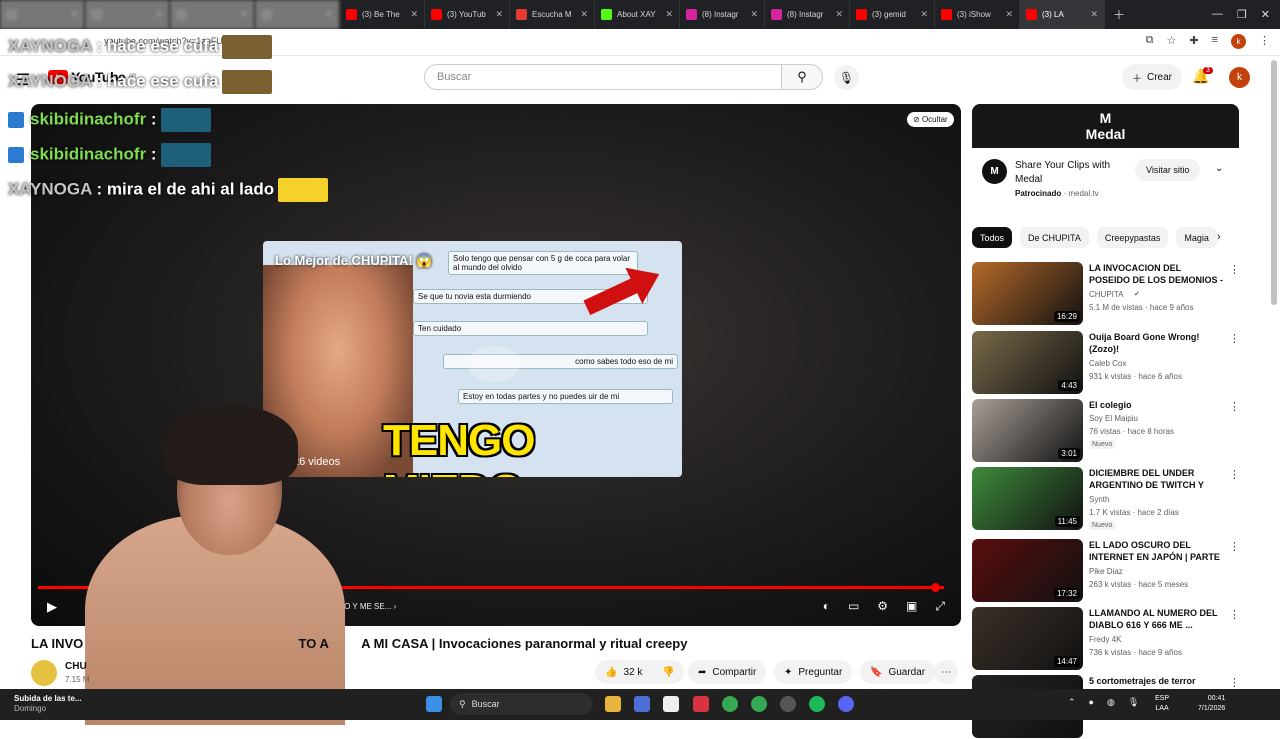  Describe the element at coordinates (603, 77) in the screenshot. I see `search-input: Buscar` at that location.